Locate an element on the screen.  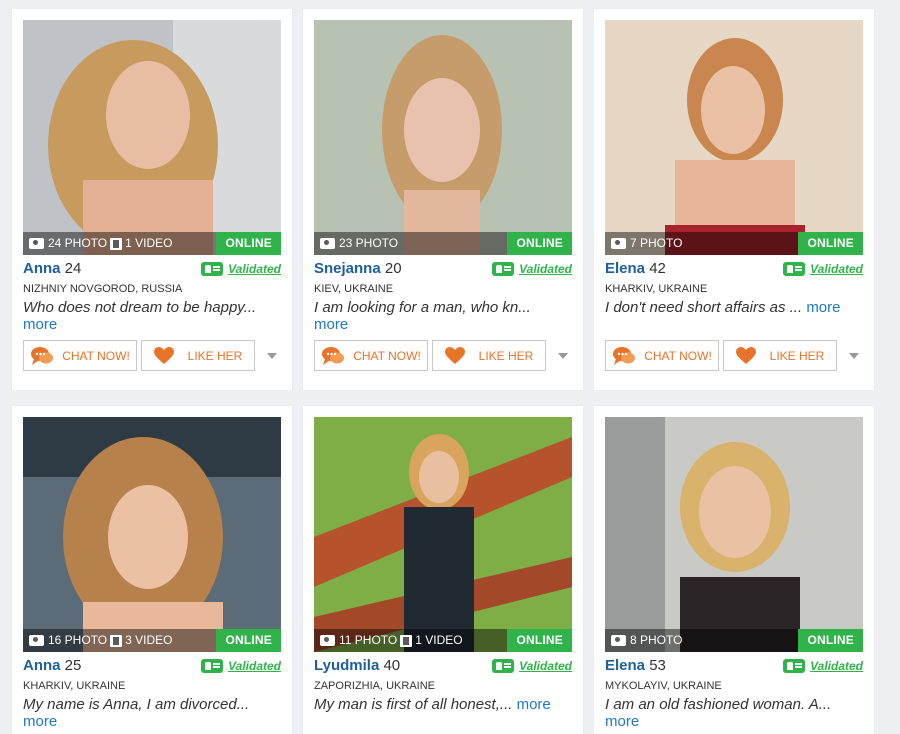
profile-photo: 23 PHOTO ONLINE is located at coordinates (443, 137).